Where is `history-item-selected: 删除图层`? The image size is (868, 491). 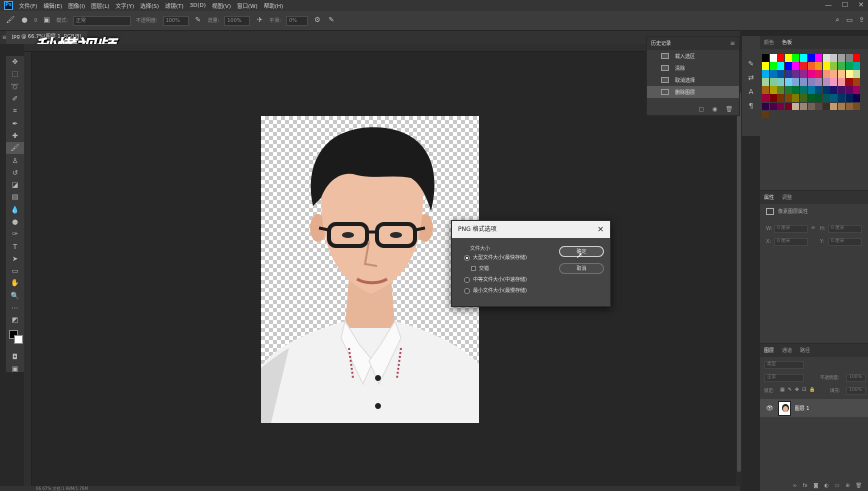
history-item-selected: 删除图层 is located at coordinates (693, 92).